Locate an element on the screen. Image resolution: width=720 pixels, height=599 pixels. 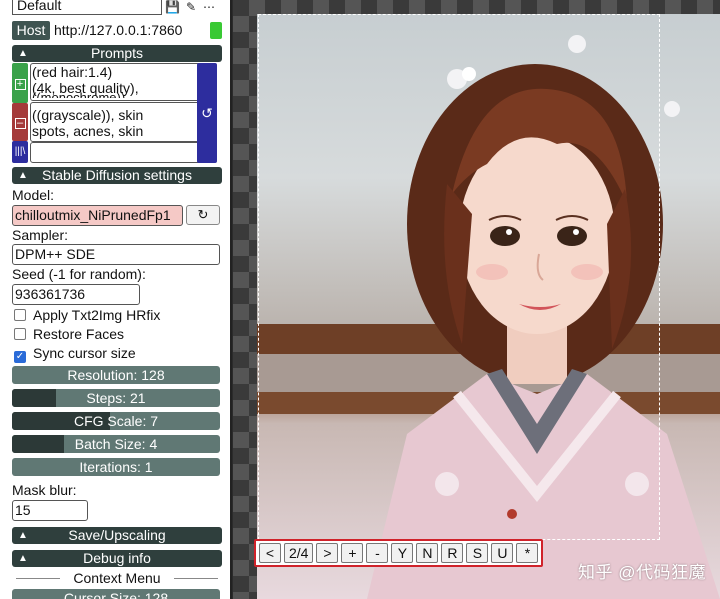
debug-section-header: ▲ Debug info is located at coordinates (117, 558).